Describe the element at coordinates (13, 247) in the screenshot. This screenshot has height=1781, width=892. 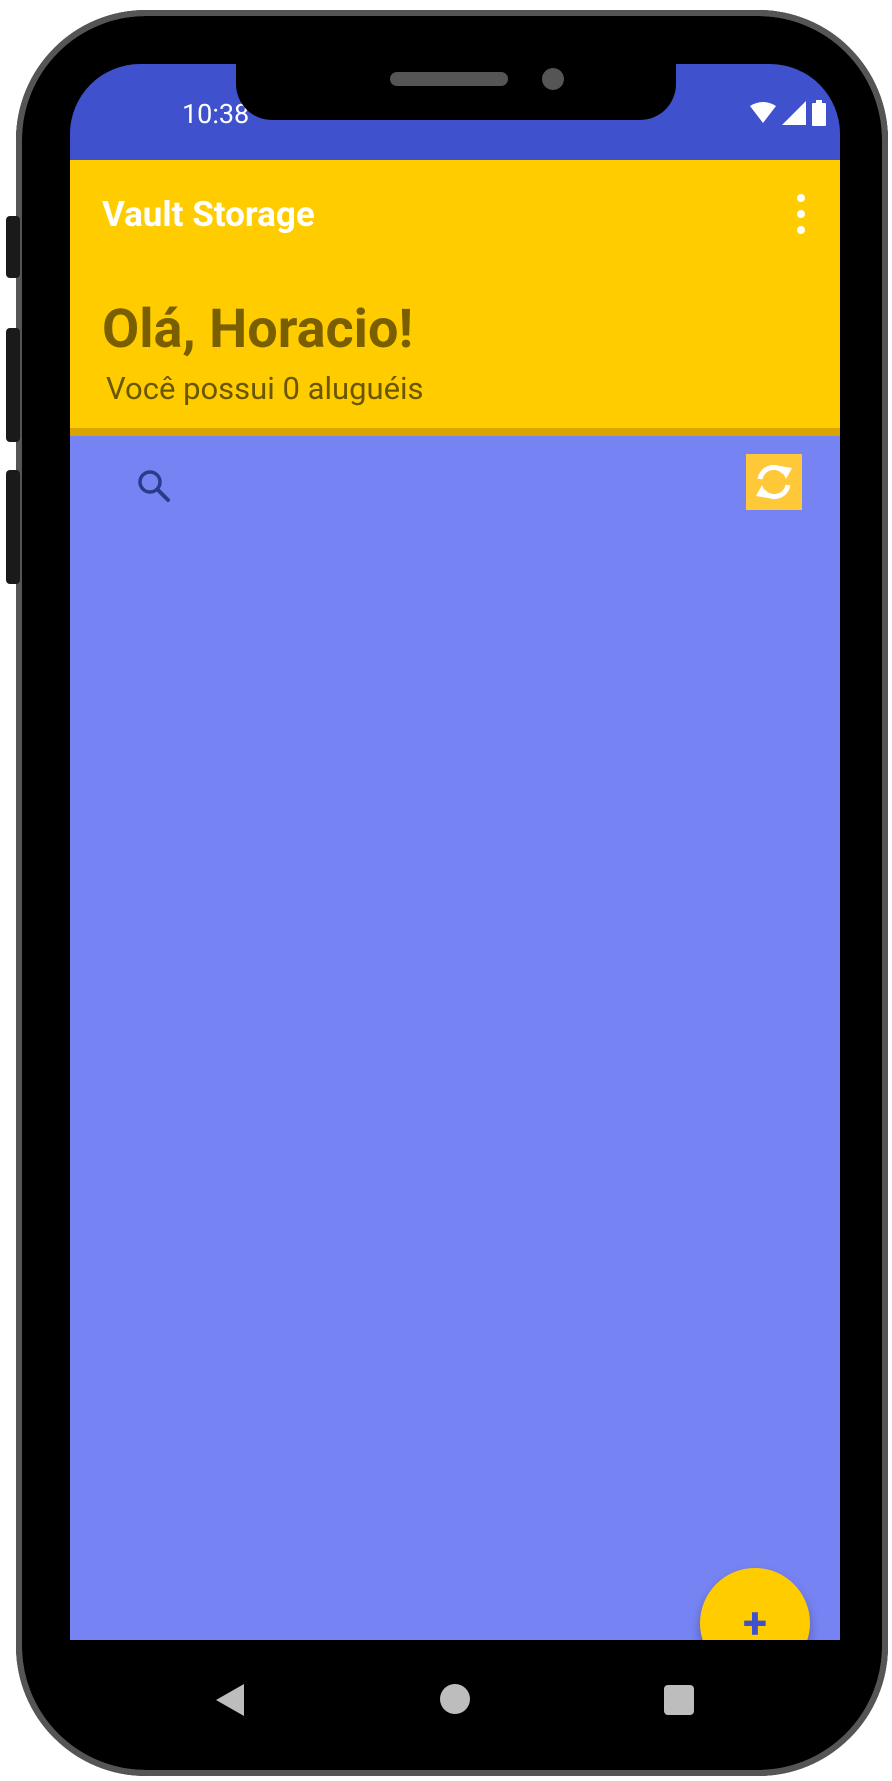
I see `volume-up-button` at that location.